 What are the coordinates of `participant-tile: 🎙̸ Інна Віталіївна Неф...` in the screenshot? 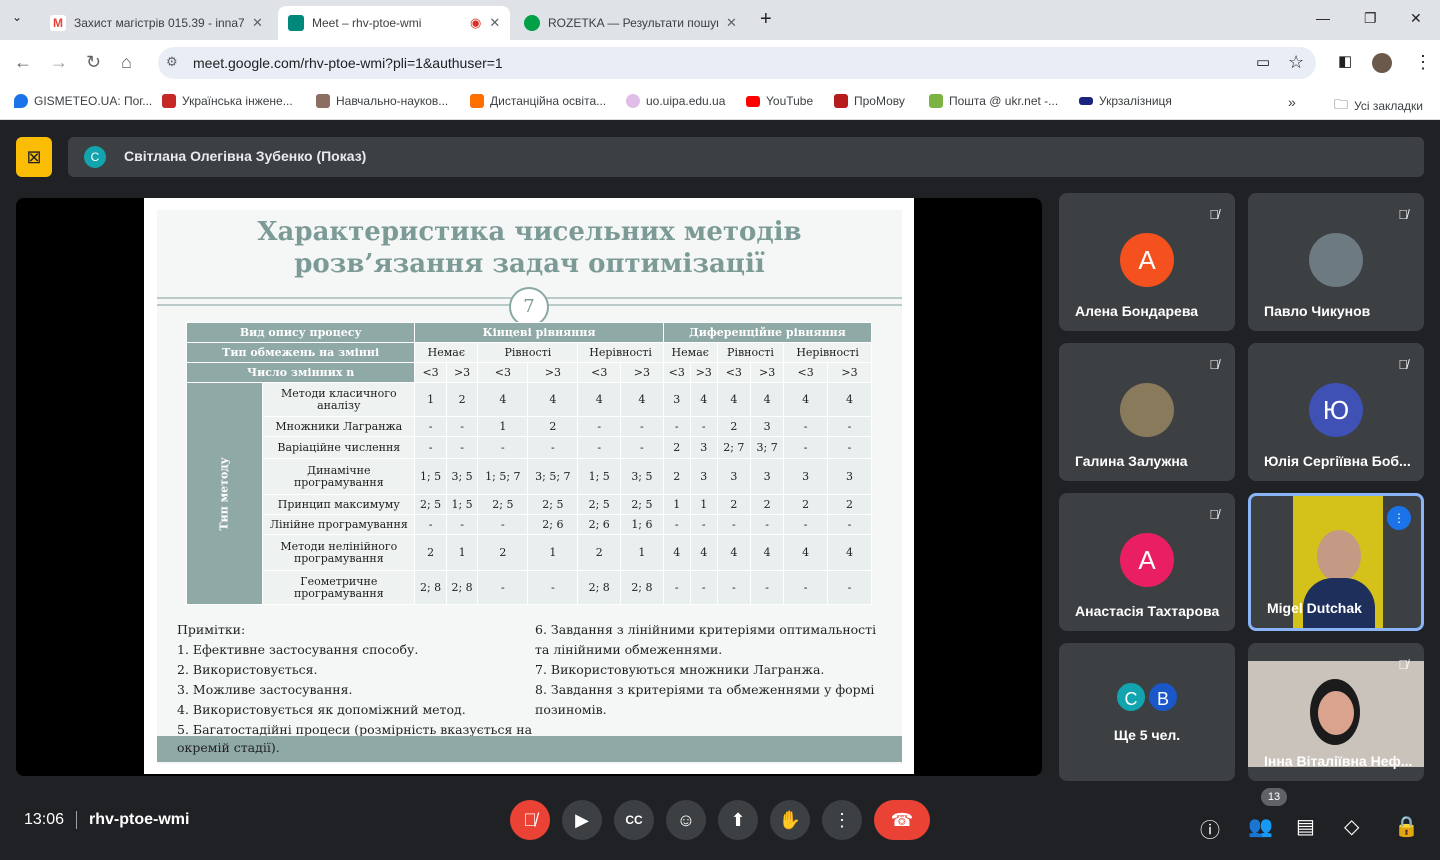 It's located at (1336, 712).